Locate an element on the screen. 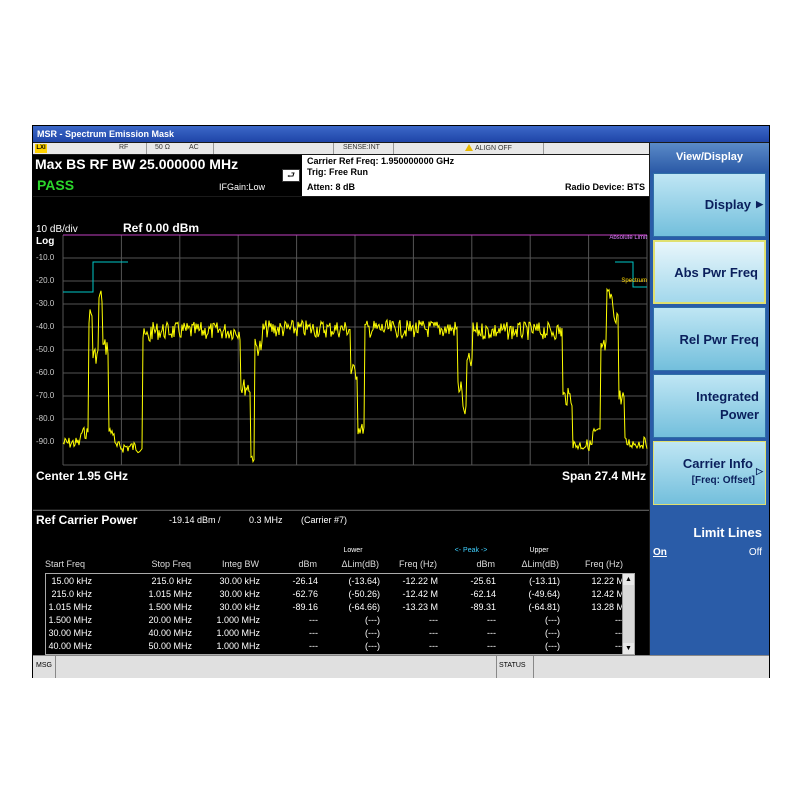 The image size is (800, 800). warning-icon is located at coordinates (469, 147).